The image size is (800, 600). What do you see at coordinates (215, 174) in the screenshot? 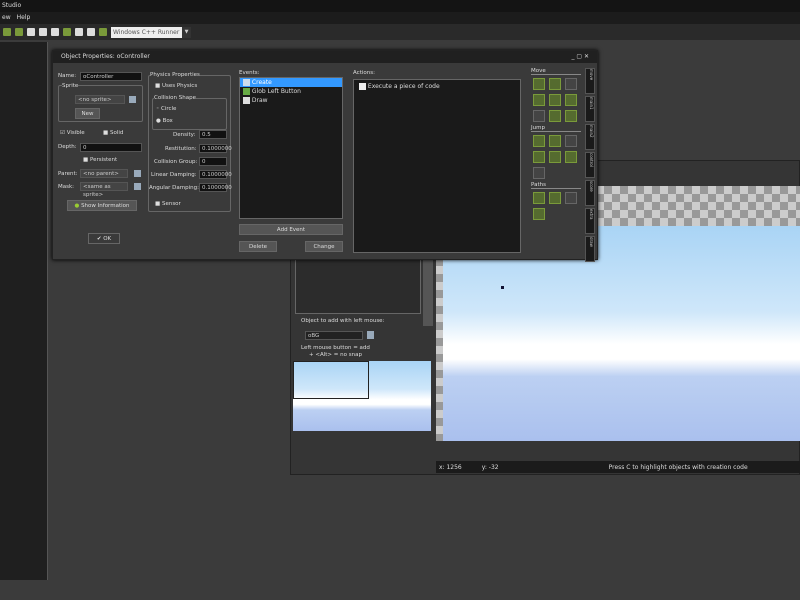
I see `linear-damping-field: 0.1000000` at bounding box center [215, 174].